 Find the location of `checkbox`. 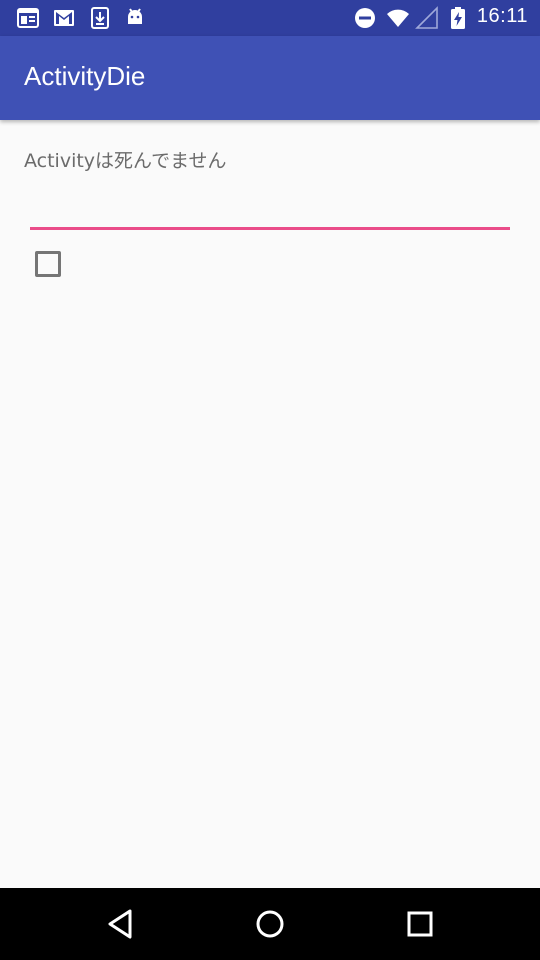

checkbox is located at coordinates (48, 264).